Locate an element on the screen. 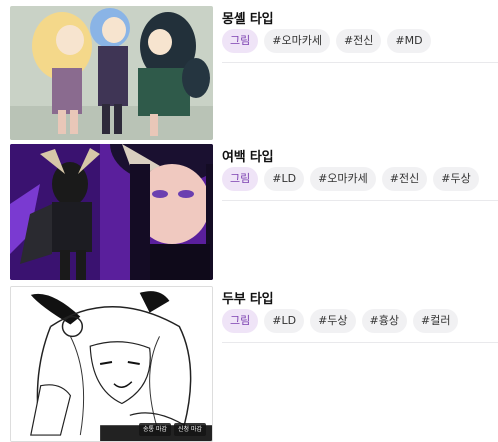 The height and width of the screenshot is (442, 498). tag: #컬러 is located at coordinates (436, 321).